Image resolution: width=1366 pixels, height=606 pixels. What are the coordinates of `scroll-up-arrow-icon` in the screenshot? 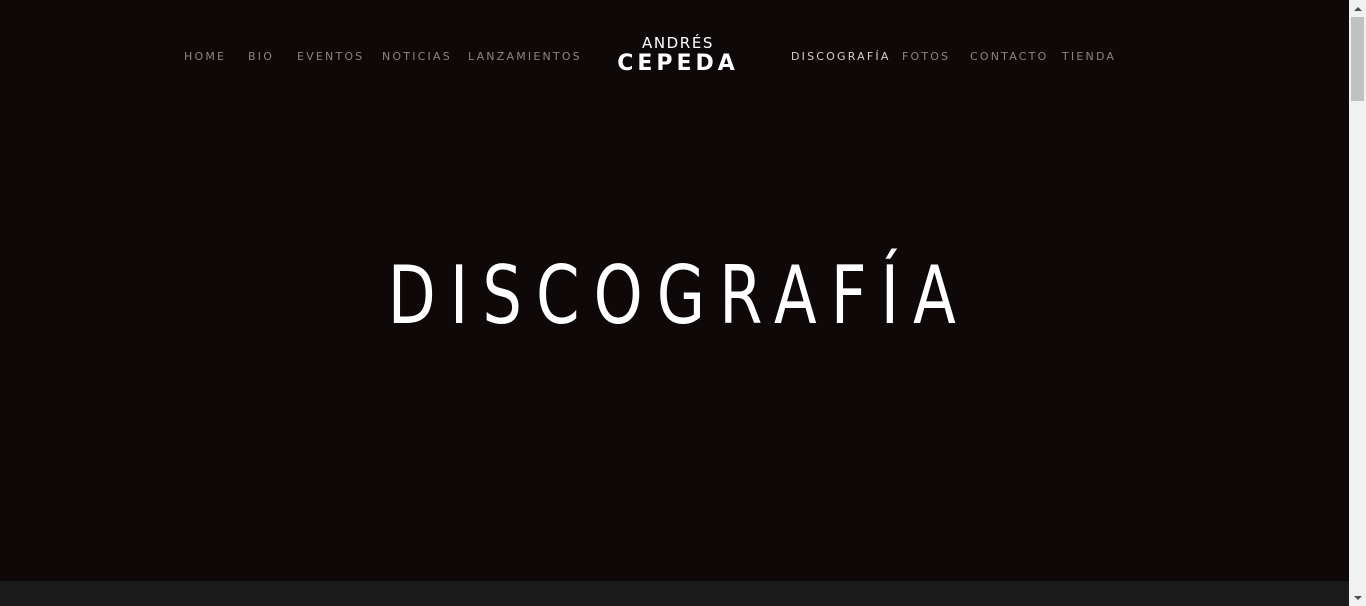 It's located at (1357, 8).